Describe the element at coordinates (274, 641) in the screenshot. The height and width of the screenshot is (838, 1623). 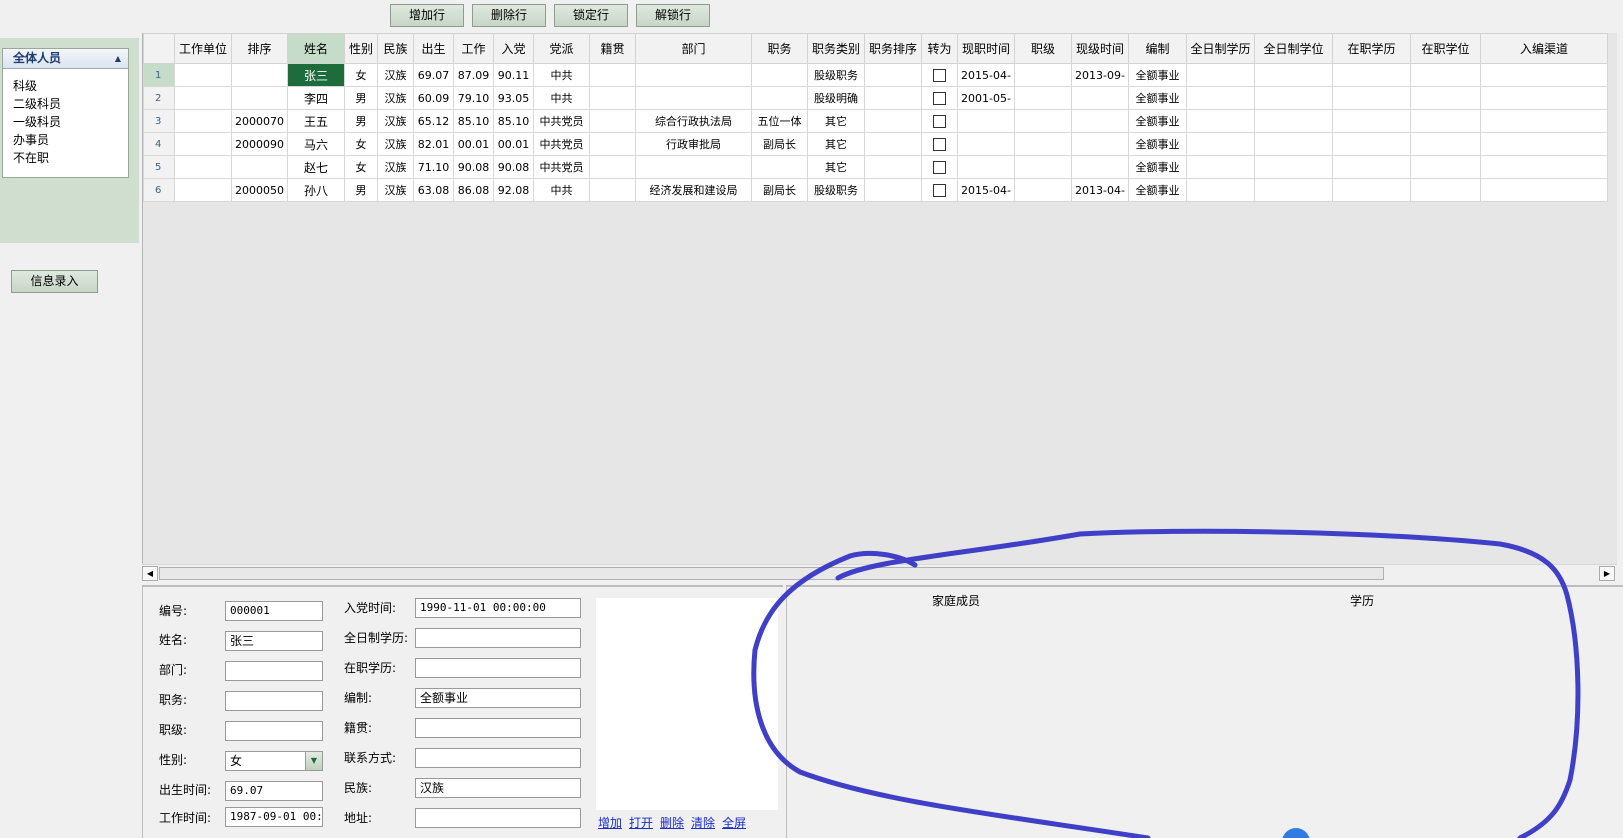
I see `name-field: 张三` at that location.